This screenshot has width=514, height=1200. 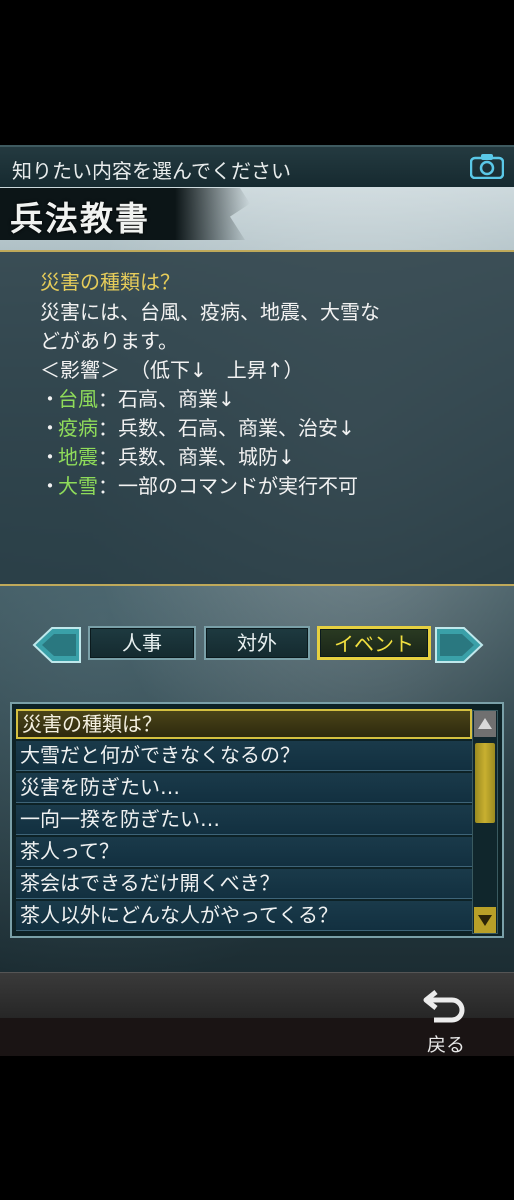 What do you see at coordinates (444, 1006) in the screenshot?
I see `back-arrow-icon` at bounding box center [444, 1006].